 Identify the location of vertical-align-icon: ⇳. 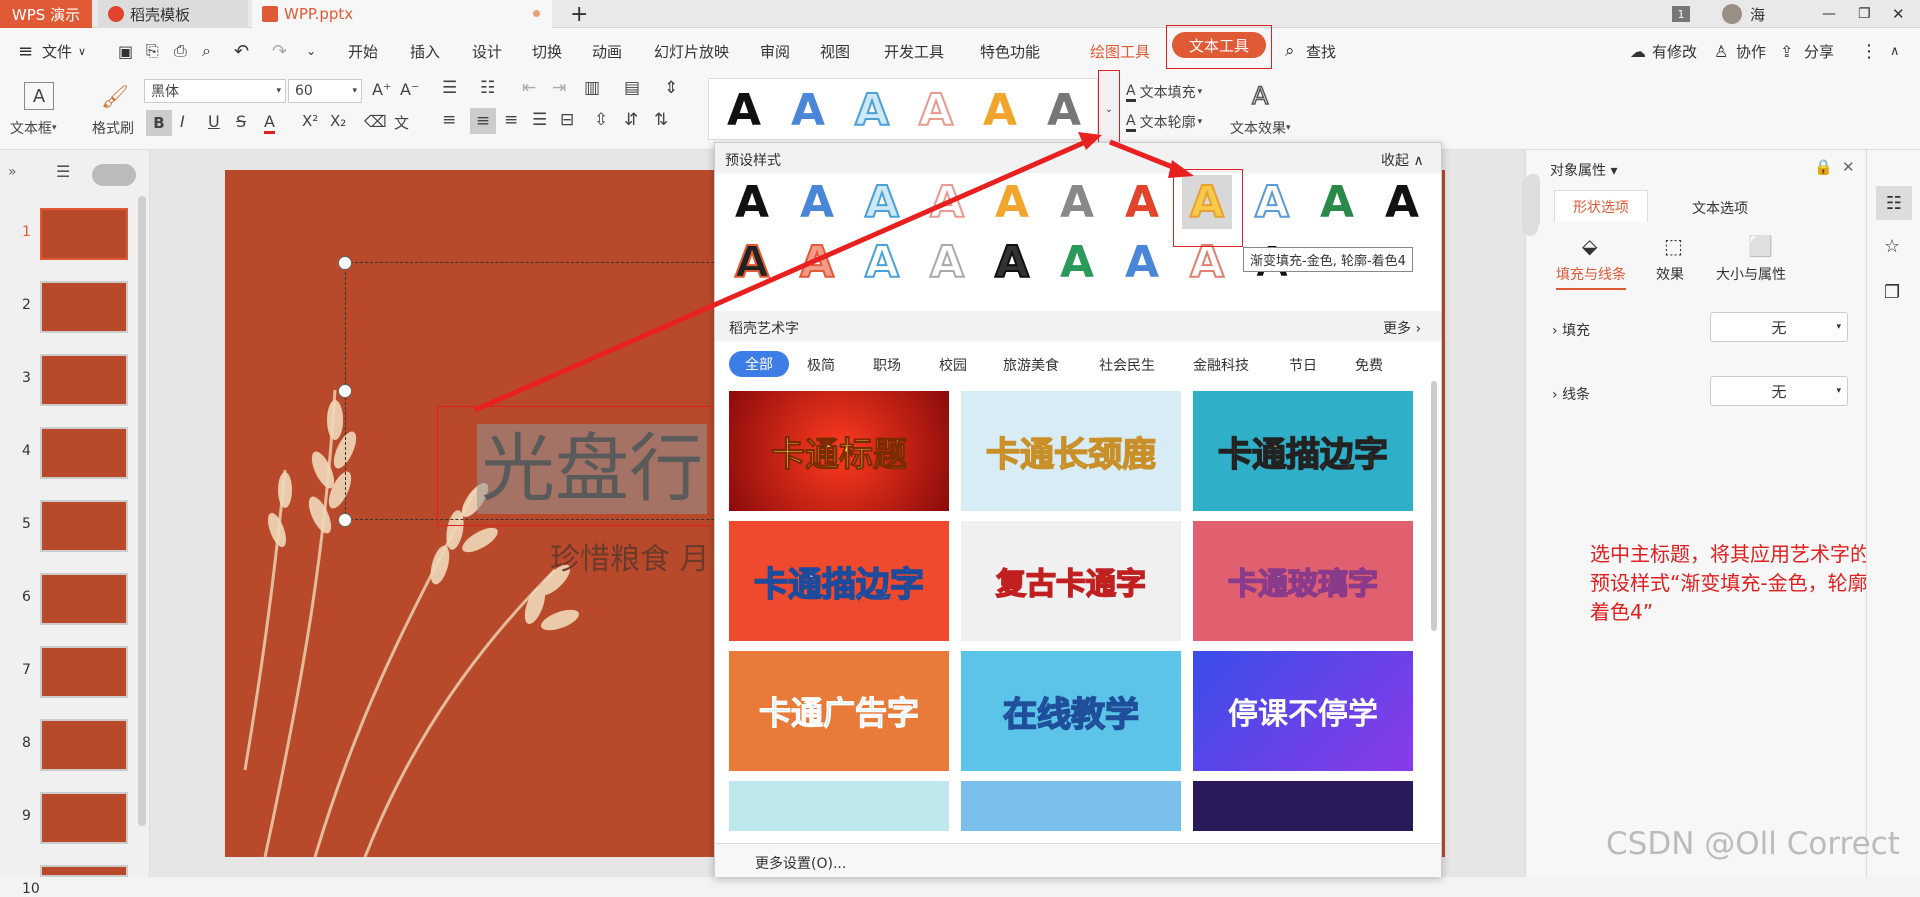
(601, 120).